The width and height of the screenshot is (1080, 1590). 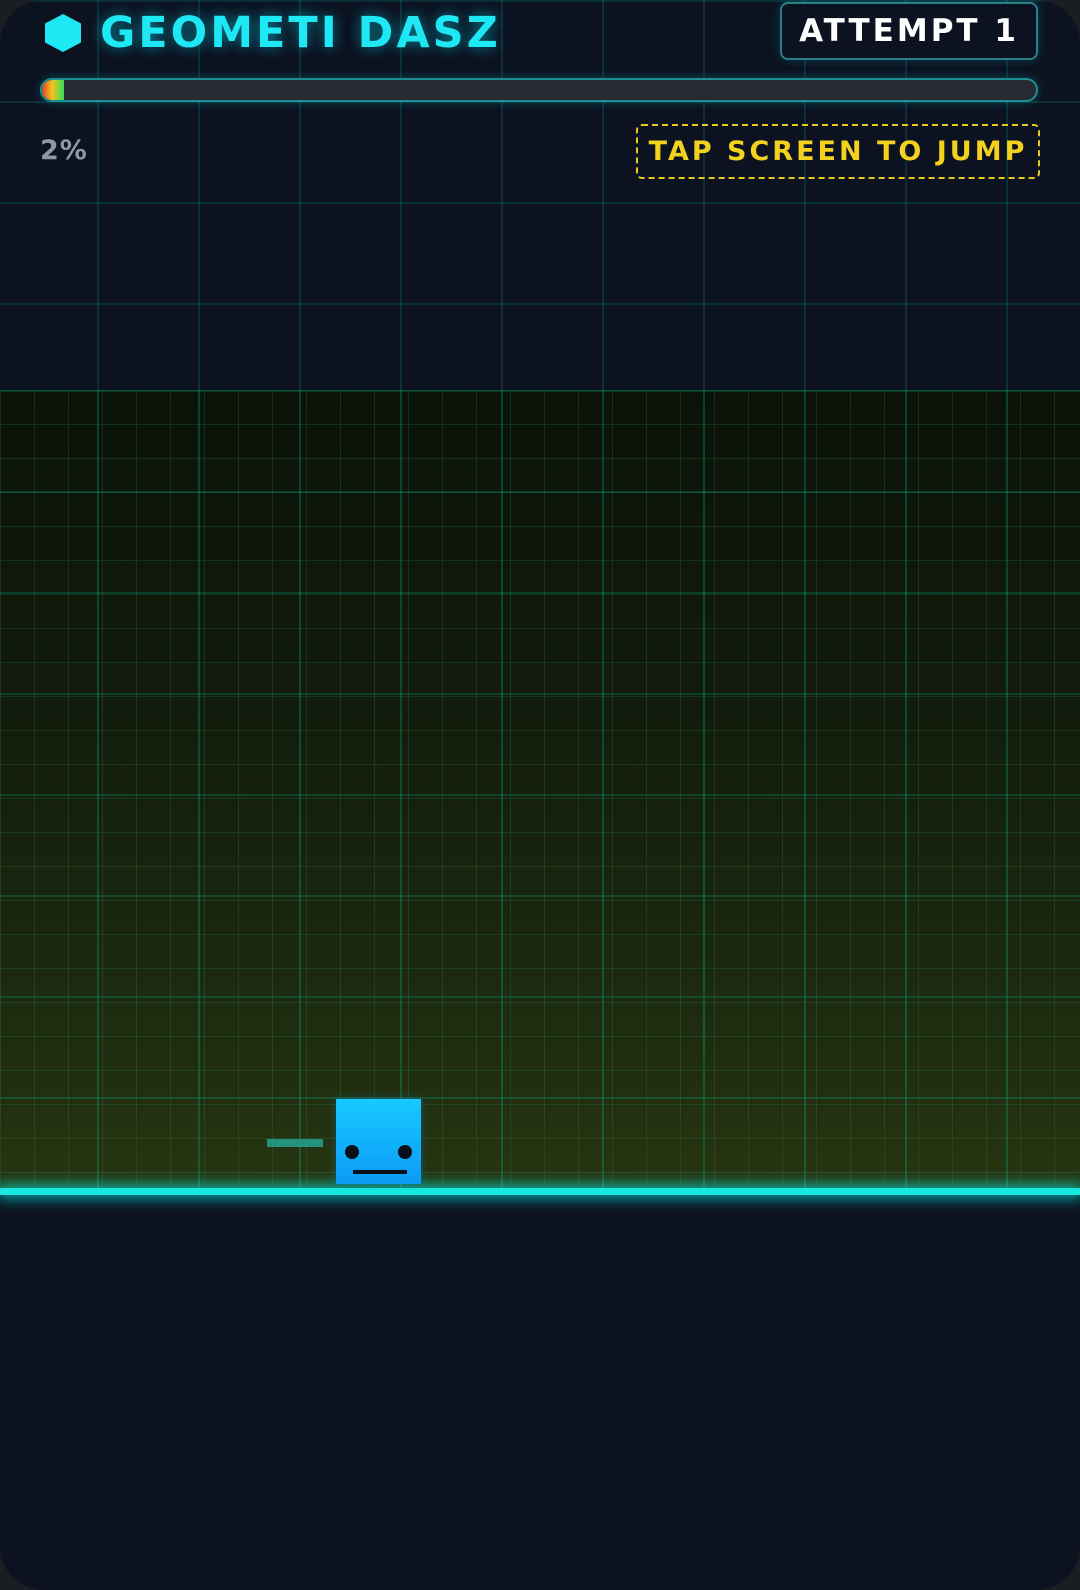 I want to click on player-right-eye, so click(x=405, y=1152).